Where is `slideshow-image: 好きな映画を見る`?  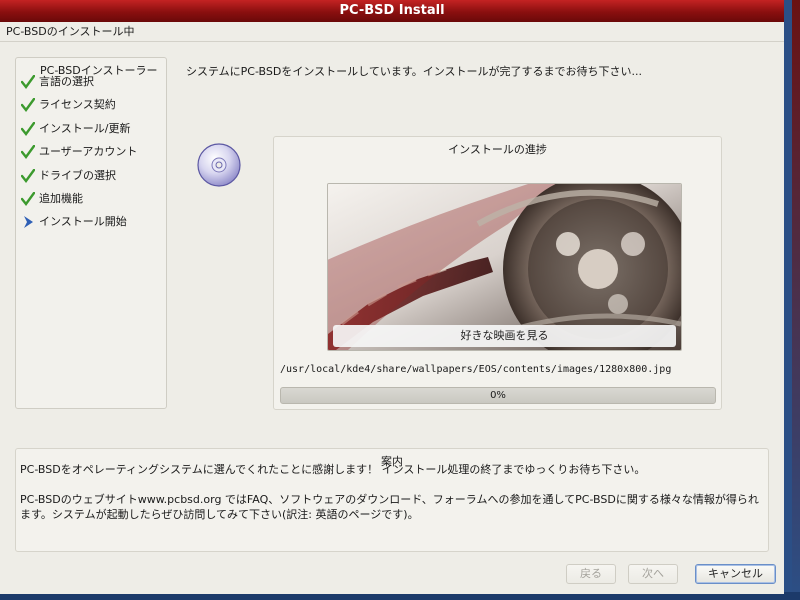 slideshow-image: 好きな映画を見る is located at coordinates (504, 267).